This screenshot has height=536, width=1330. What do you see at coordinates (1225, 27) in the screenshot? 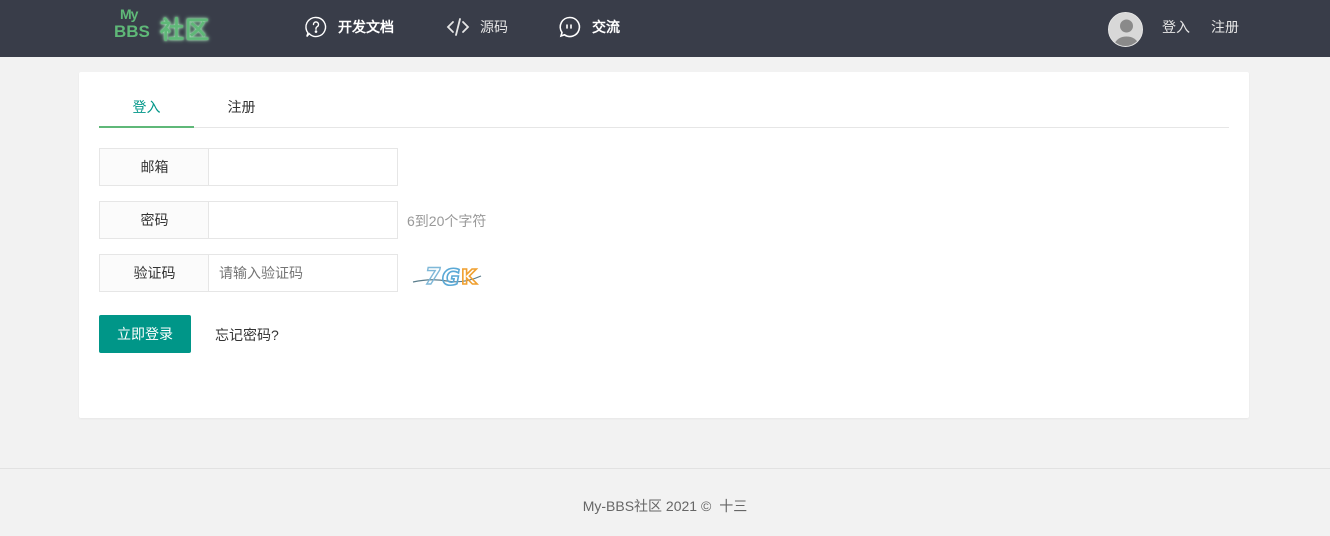
I see `header-register-link: 注册` at bounding box center [1225, 27].